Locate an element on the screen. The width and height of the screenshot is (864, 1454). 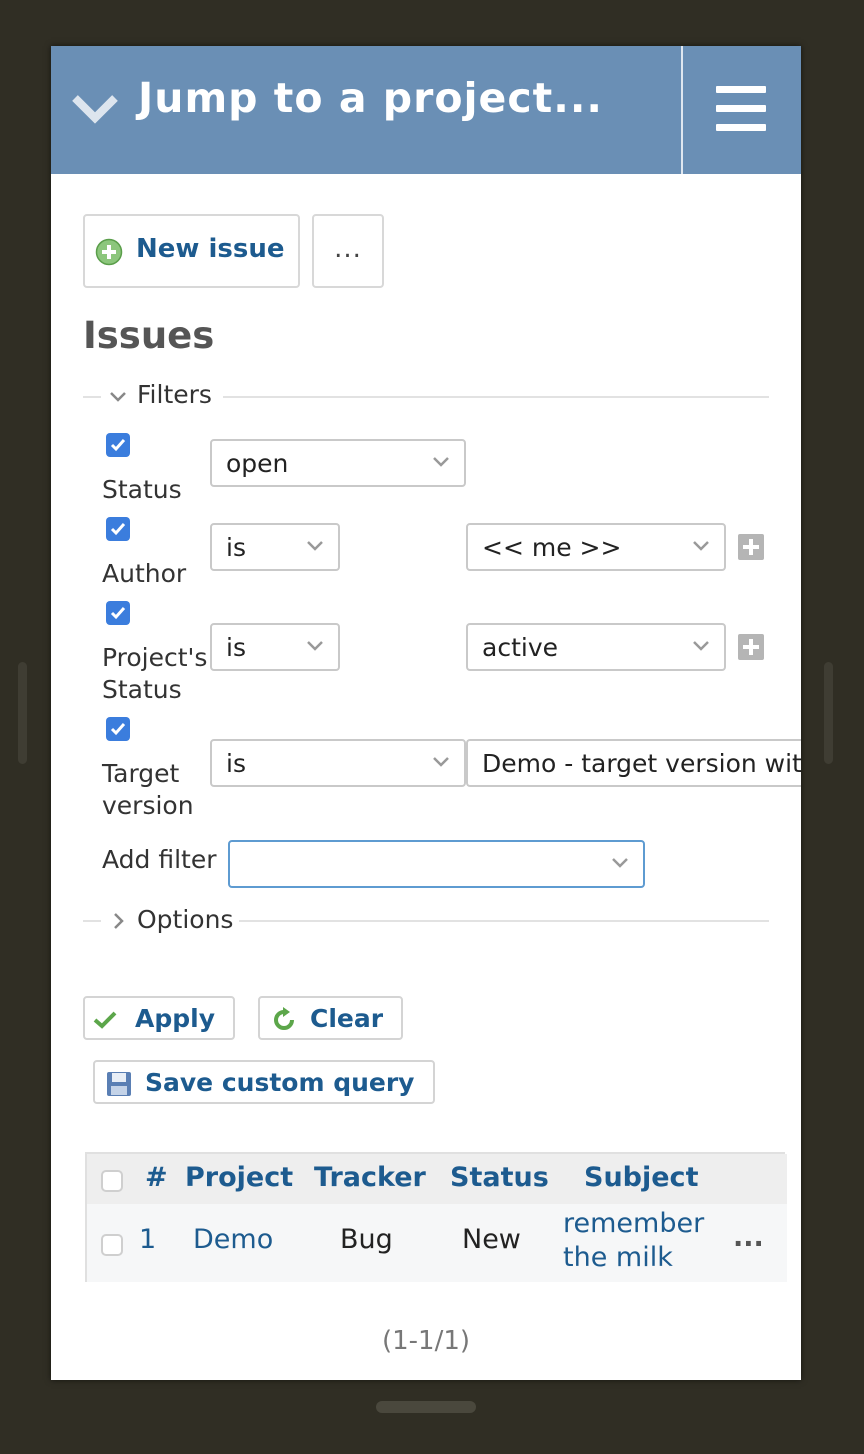
clear-button: Clear is located at coordinates (330, 1018).